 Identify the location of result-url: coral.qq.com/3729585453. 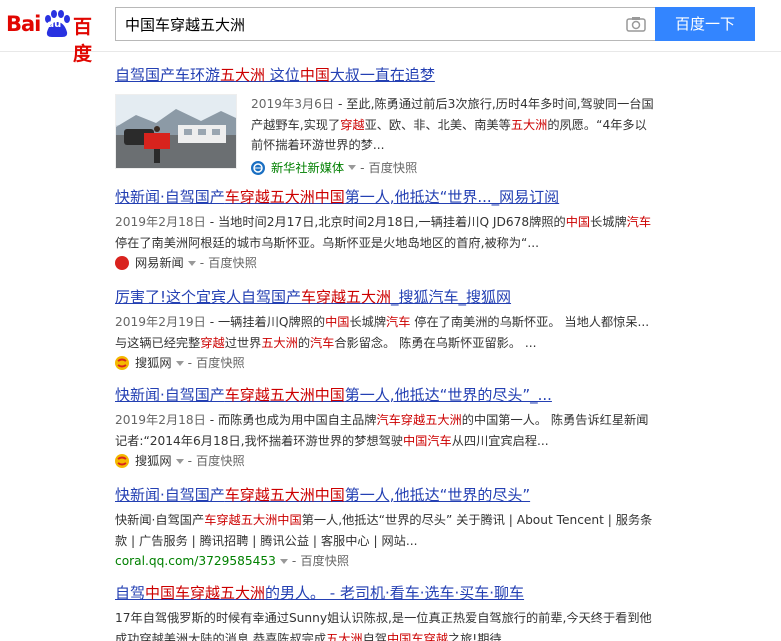
(195, 561).